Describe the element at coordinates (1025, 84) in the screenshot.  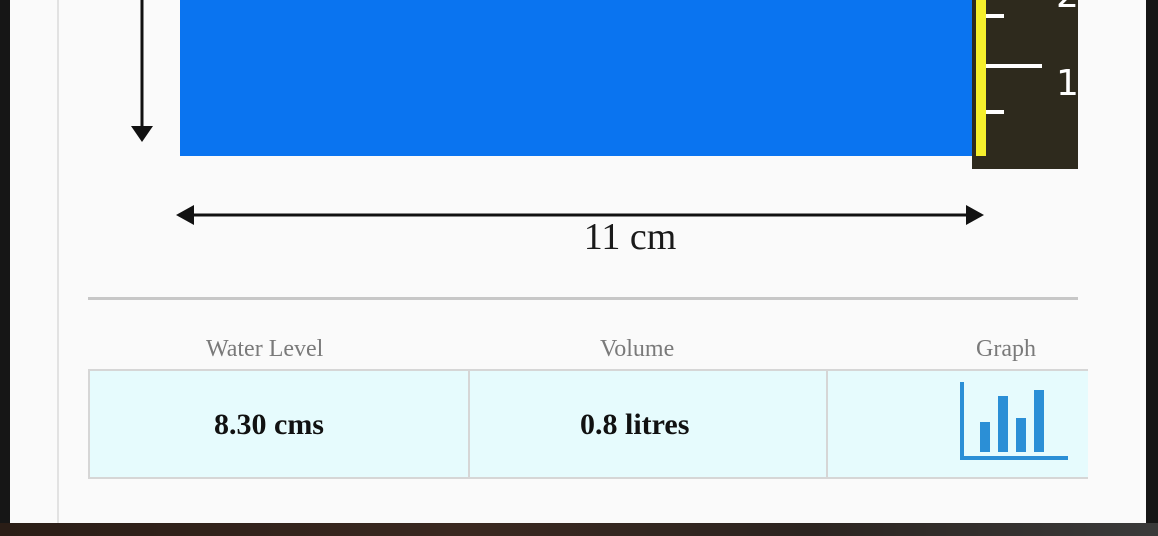
I see `level-ruler: 2 1` at that location.